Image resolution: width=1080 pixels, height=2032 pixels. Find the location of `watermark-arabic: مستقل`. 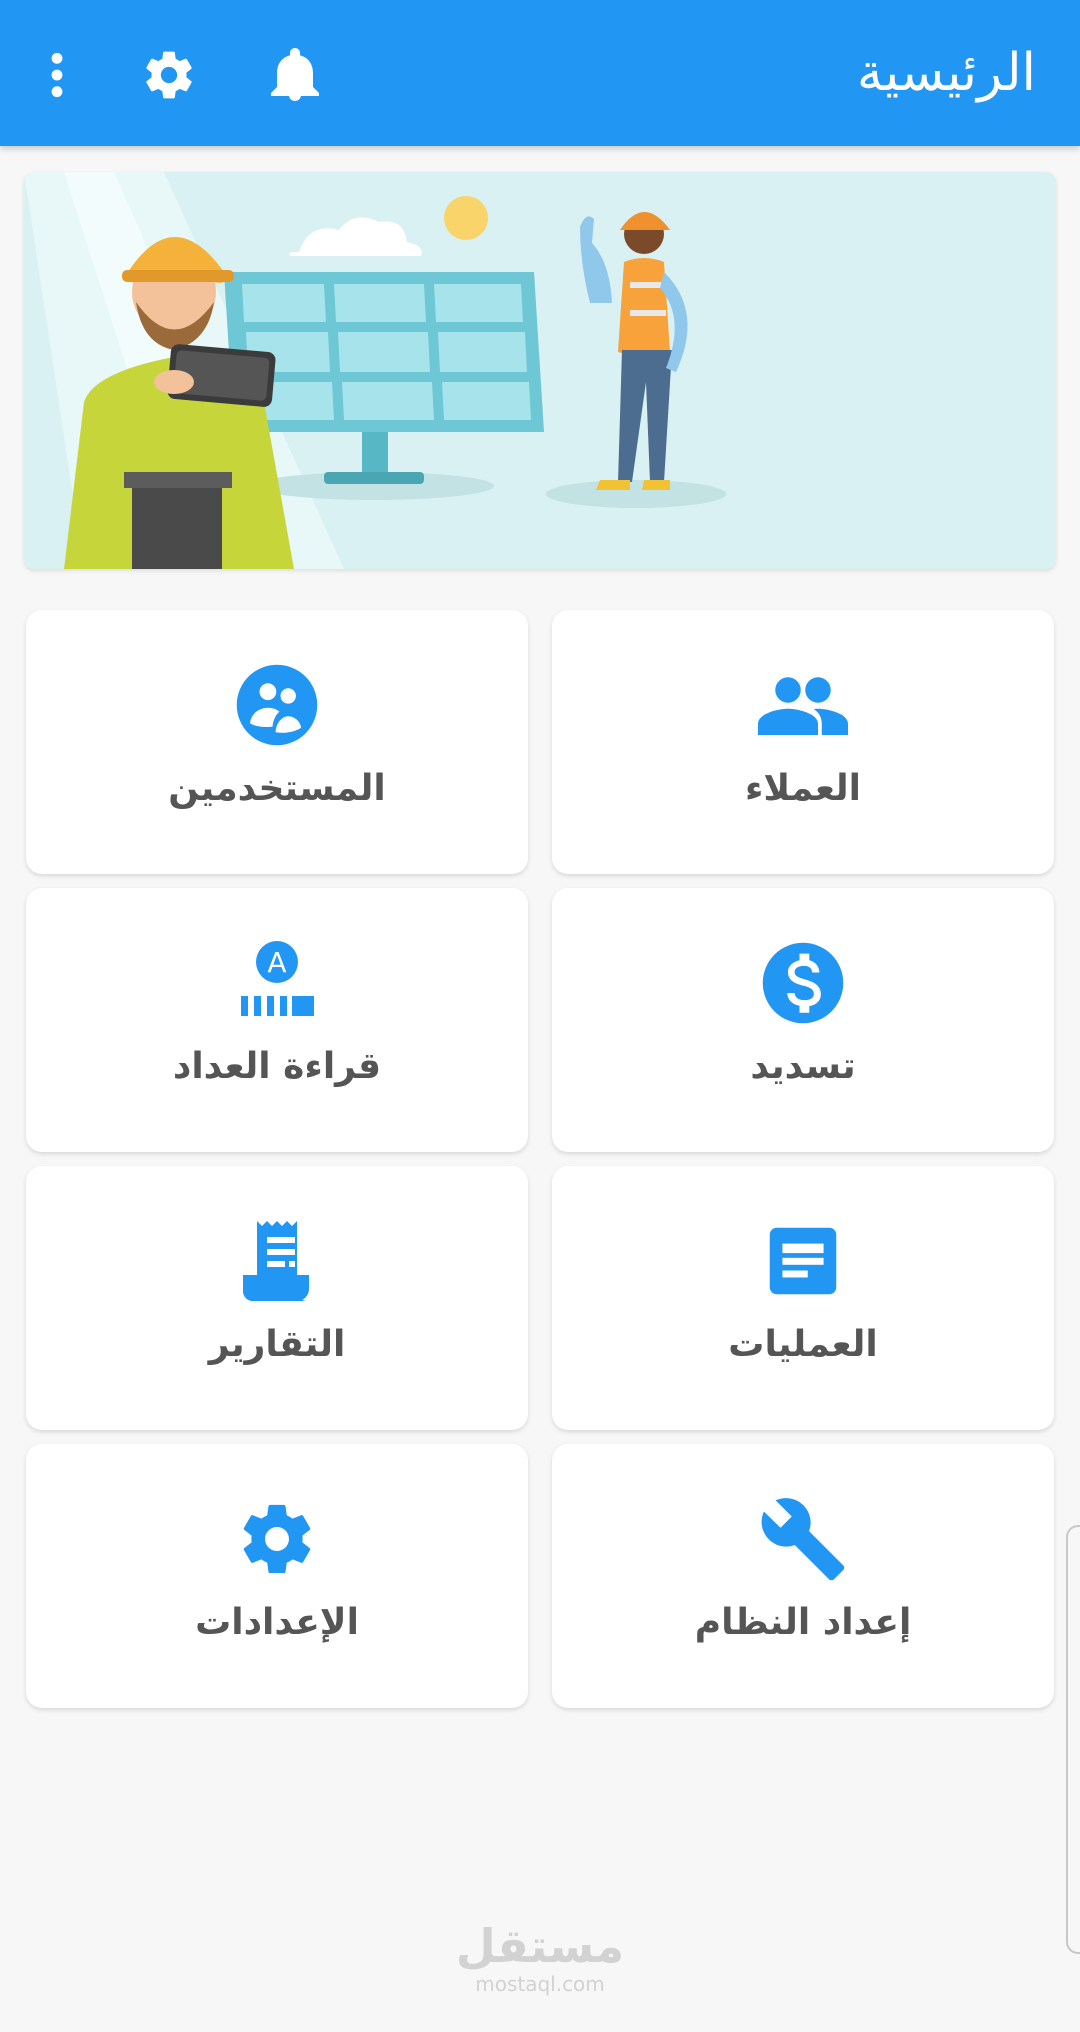

watermark-arabic: مستقل is located at coordinates (540, 1946).